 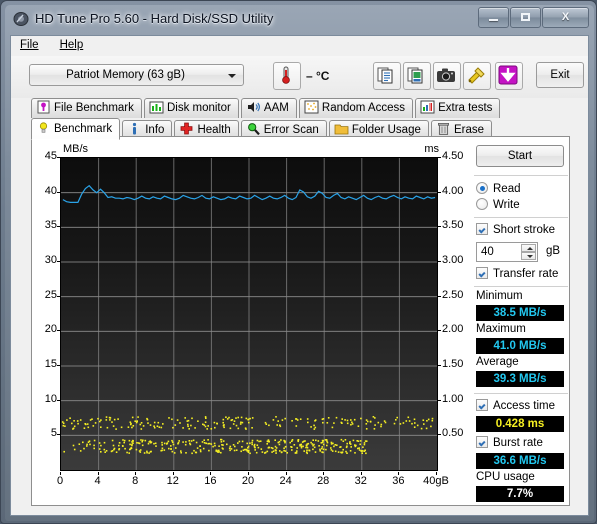 What do you see at coordinates (186, 129) in the screenshot?
I see `health-cross-icon` at bounding box center [186, 129].